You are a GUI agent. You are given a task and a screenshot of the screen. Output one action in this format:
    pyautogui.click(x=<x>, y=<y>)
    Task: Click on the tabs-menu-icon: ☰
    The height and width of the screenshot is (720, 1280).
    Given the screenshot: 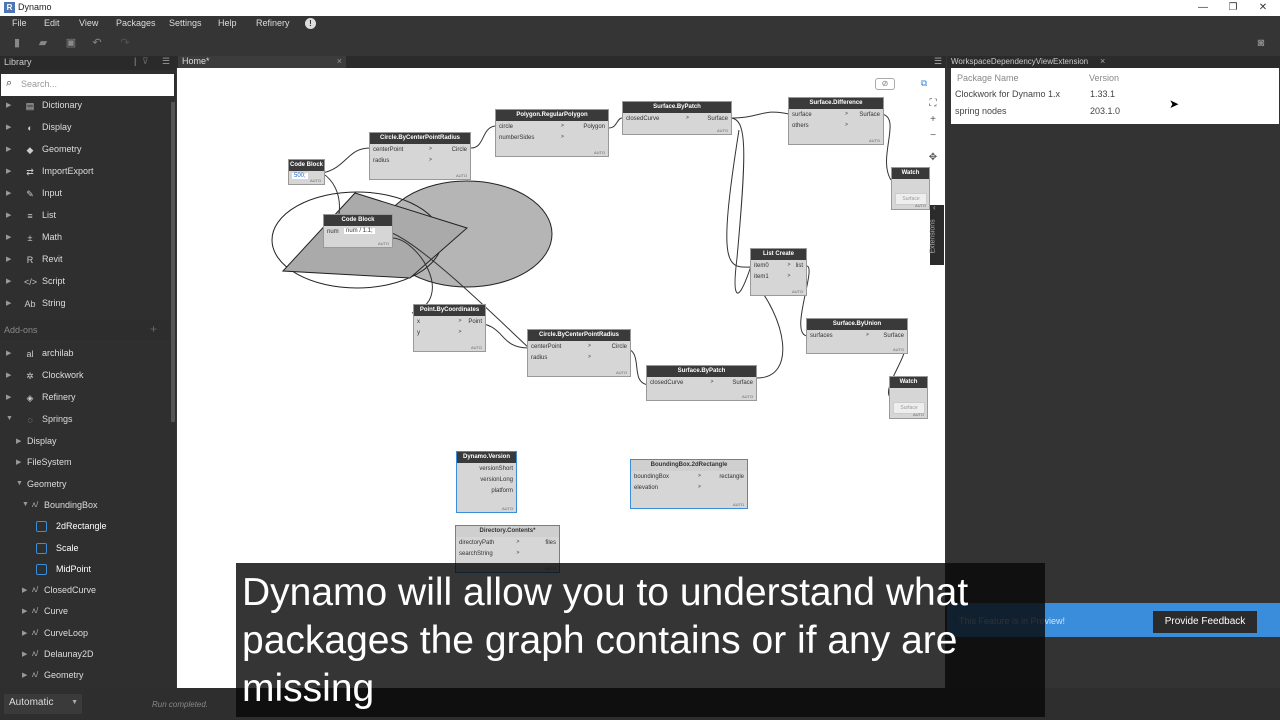 What is the action you would take?
    pyautogui.click(x=938, y=61)
    